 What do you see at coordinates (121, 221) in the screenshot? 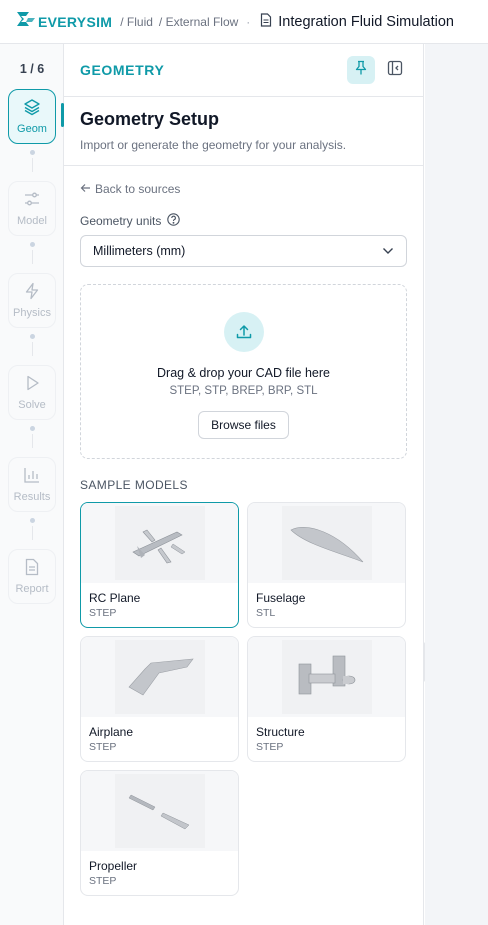
I see `units-label-text: Geometry units` at bounding box center [121, 221].